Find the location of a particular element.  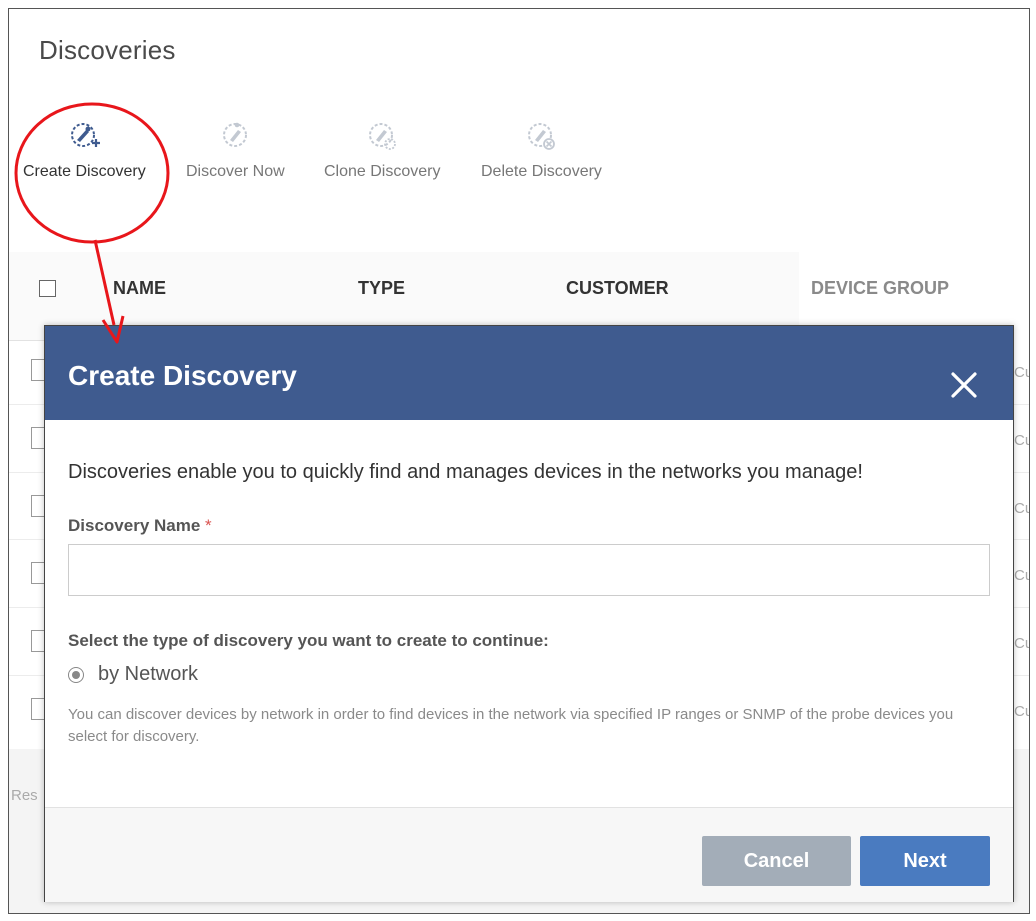

discover-now-icon is located at coordinates (235, 134).